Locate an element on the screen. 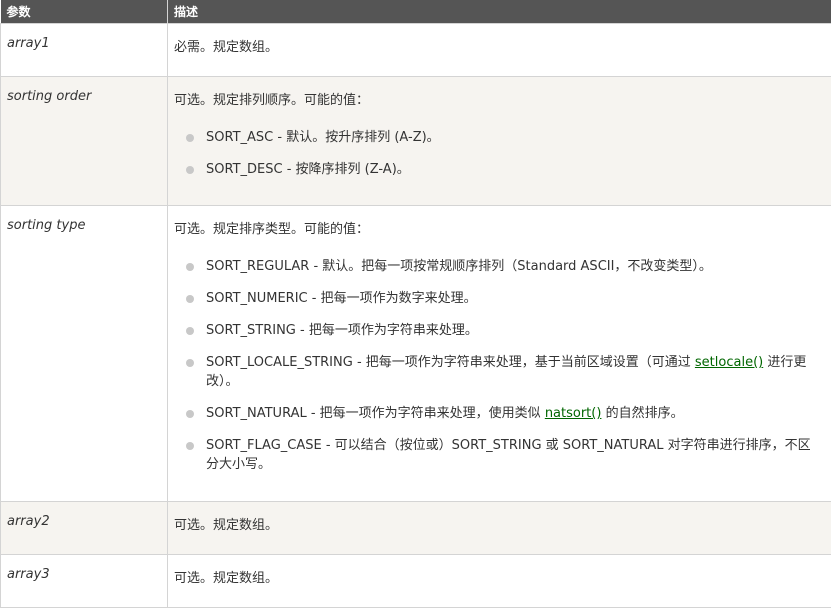 The image size is (831, 608). list-item-text: SORT_DESC - 按降序排列 (Z-A)。 is located at coordinates (308, 169).